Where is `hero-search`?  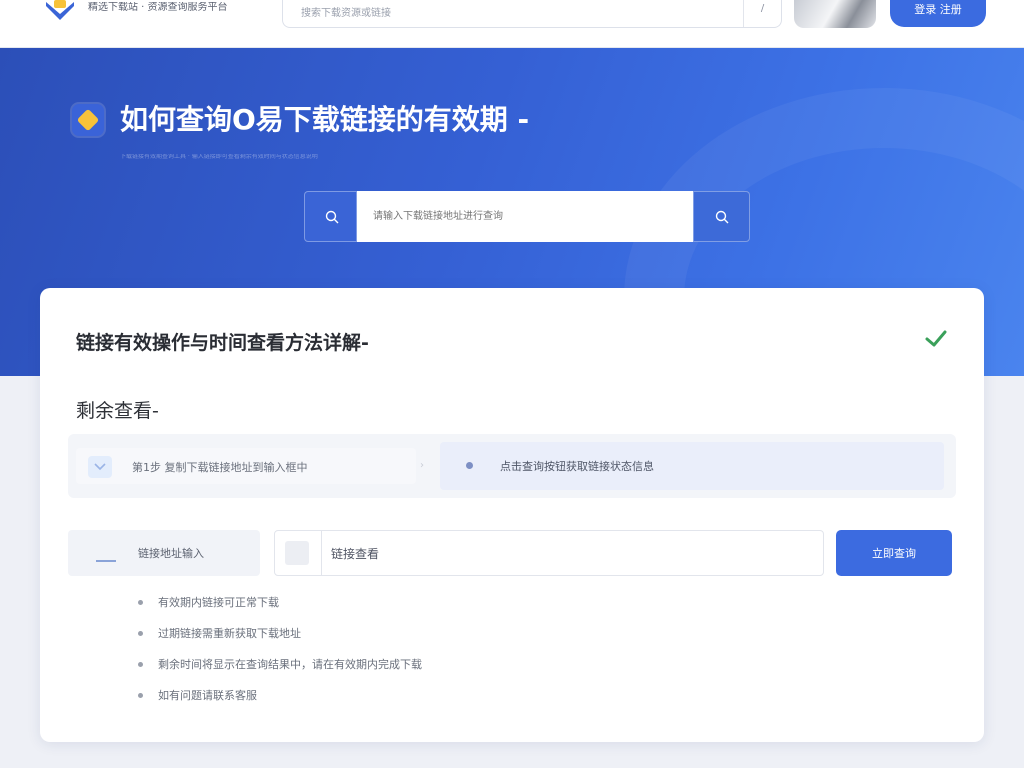
hero-search is located at coordinates (527, 216).